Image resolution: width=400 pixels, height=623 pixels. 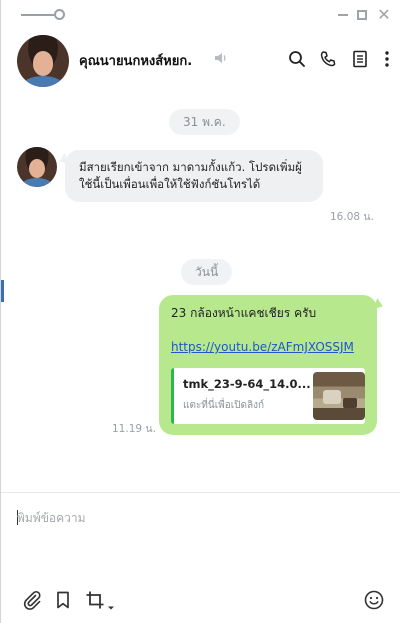 I want to click on emoji-icon, so click(x=374, y=600).